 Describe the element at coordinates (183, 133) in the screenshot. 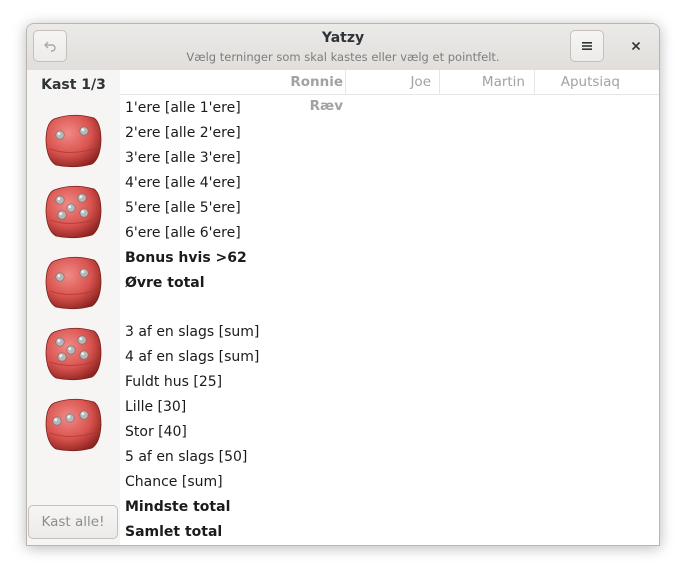

I see `score-category: 2'ere [alle 2'ere]` at that location.